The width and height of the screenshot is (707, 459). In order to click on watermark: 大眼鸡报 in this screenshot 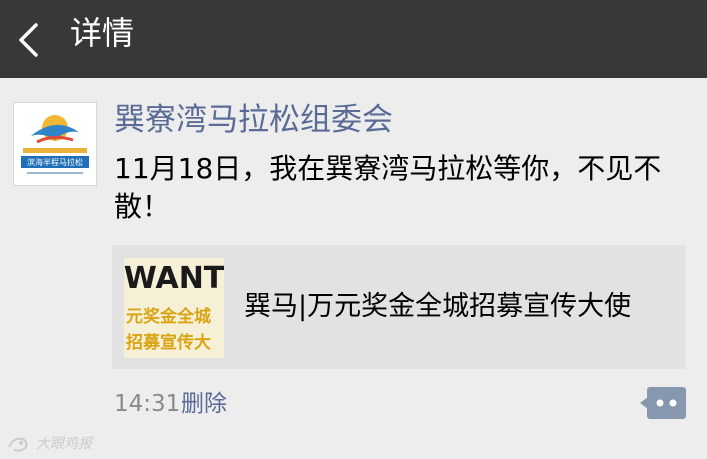, I will do `click(56, 445)`.